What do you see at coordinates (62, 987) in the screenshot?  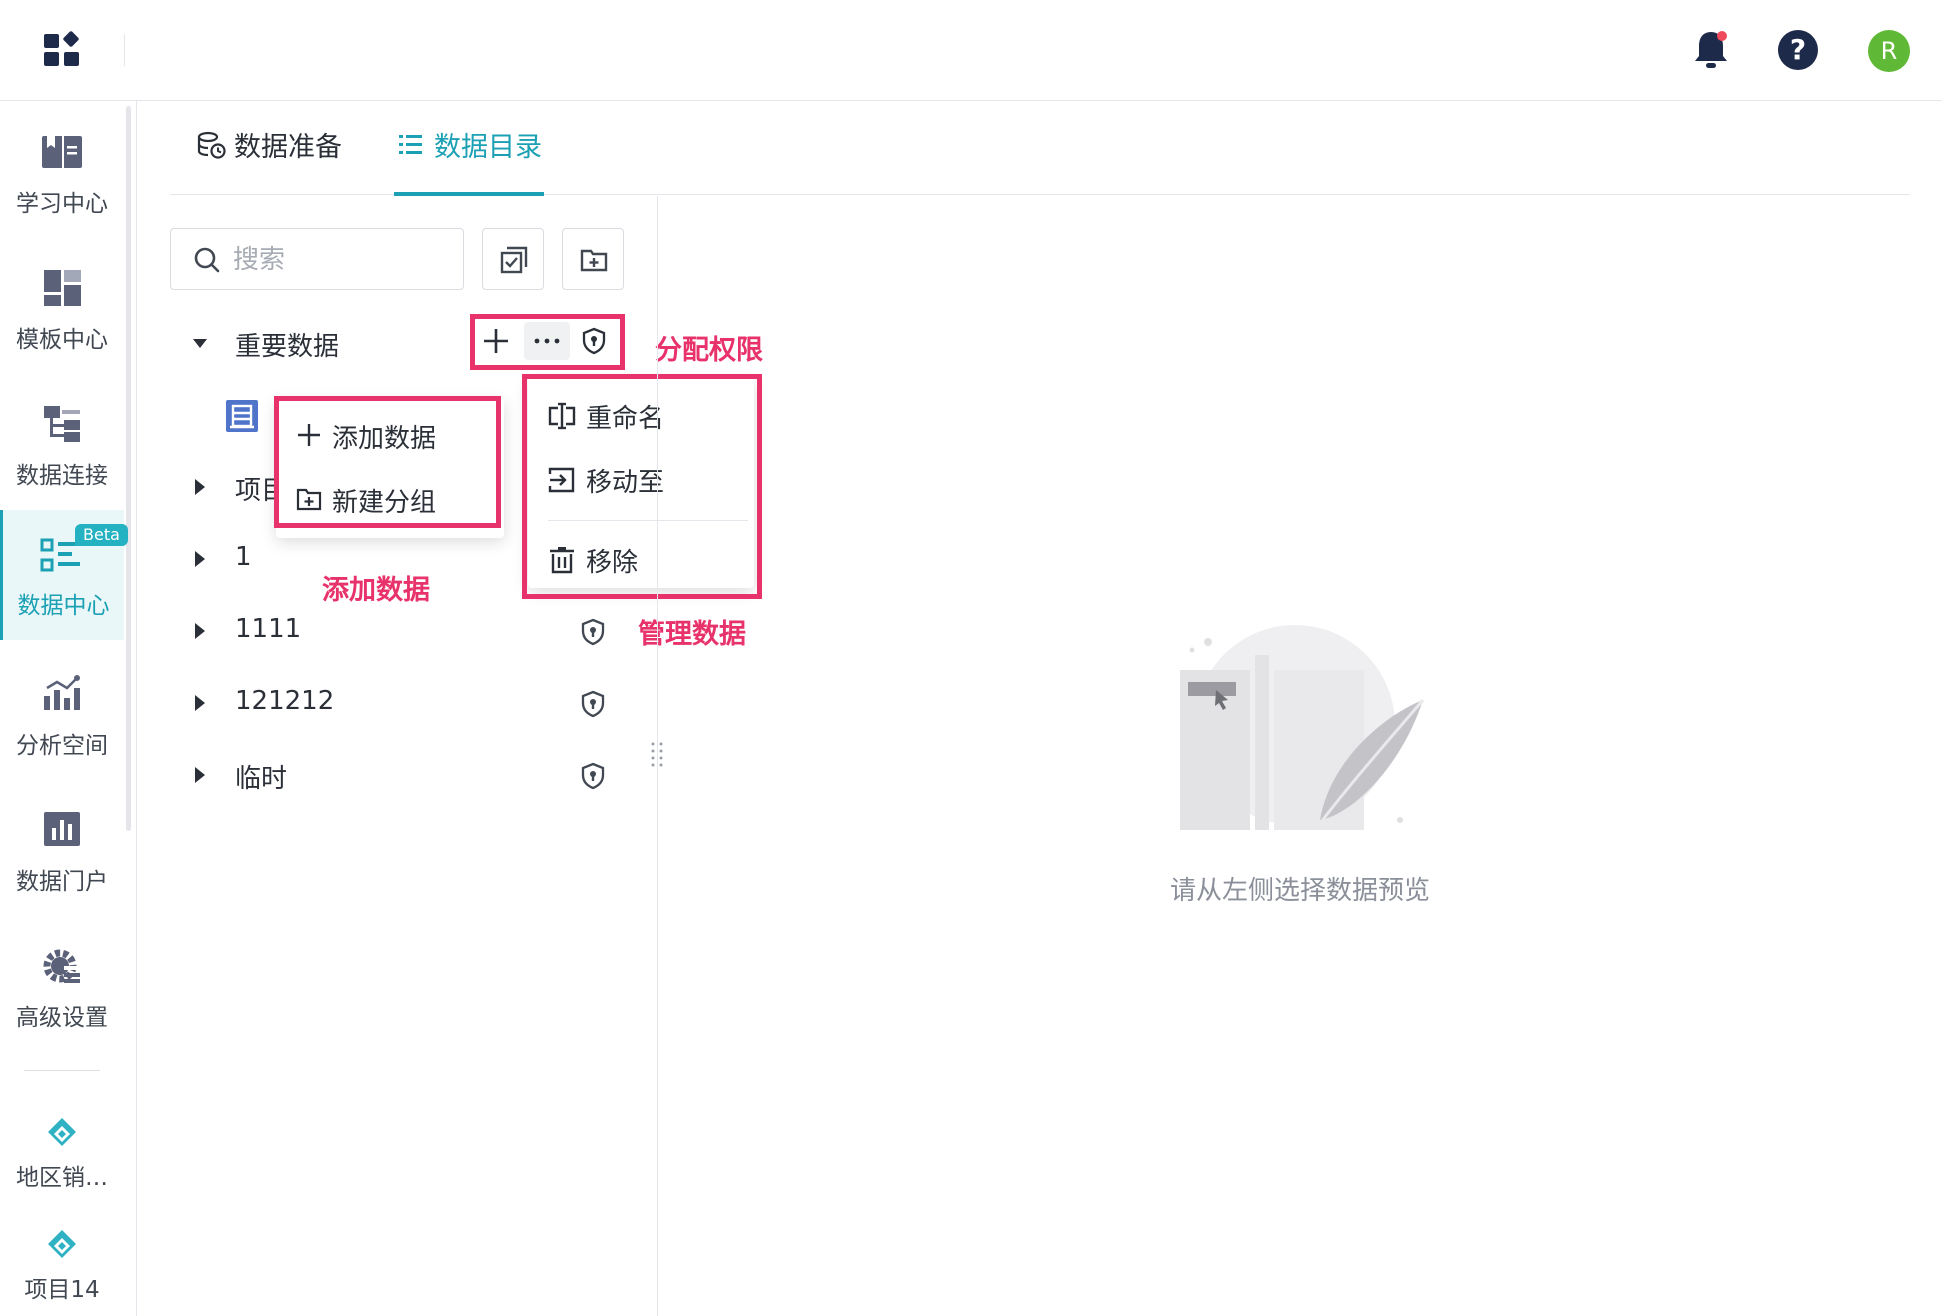 I see `sidebar-item-advanced-settings: 高级设置` at bounding box center [62, 987].